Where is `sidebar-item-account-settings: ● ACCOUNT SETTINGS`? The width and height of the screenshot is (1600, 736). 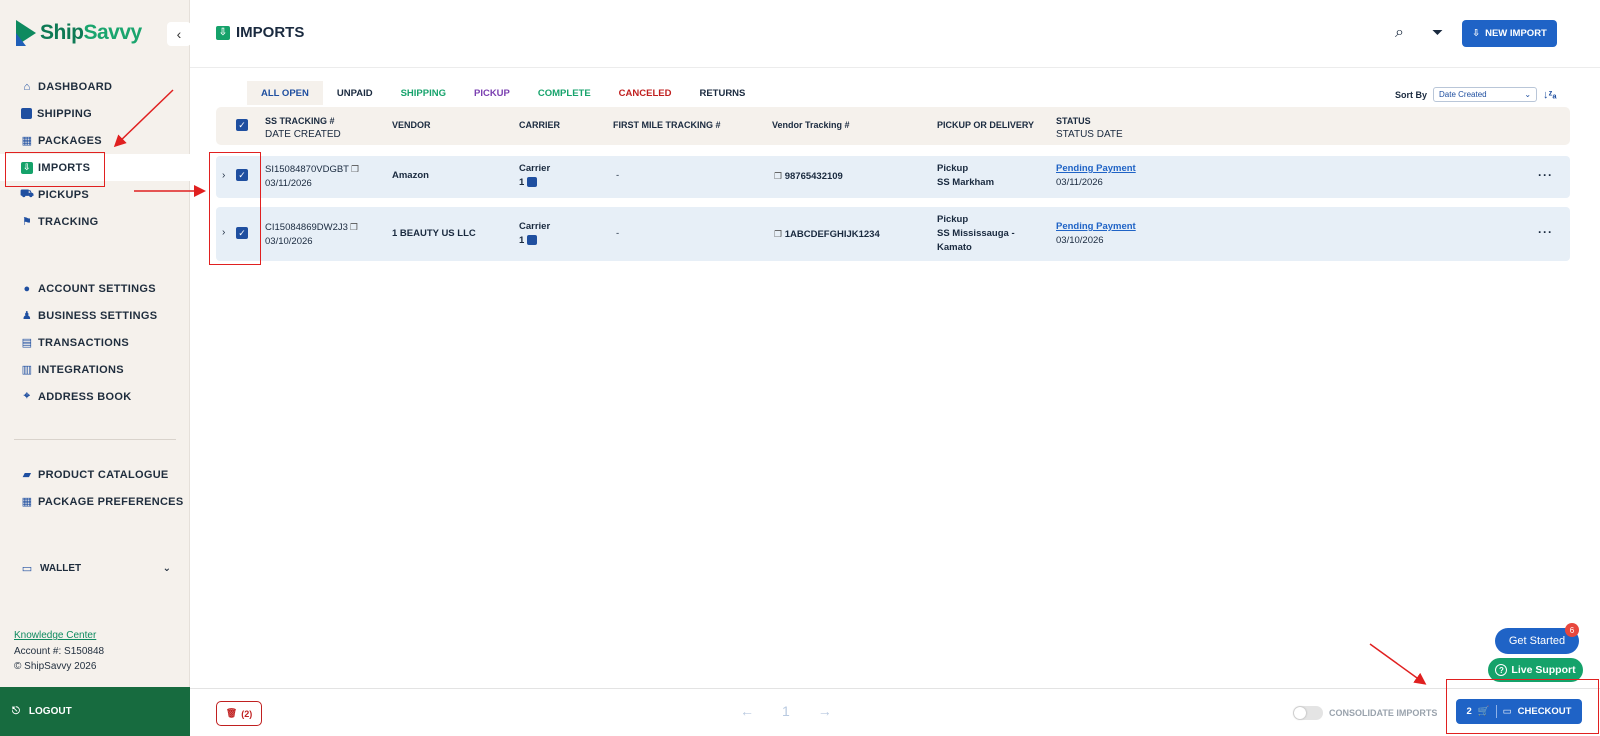 sidebar-item-account-settings: ● ACCOUNT SETTINGS is located at coordinates (95, 288).